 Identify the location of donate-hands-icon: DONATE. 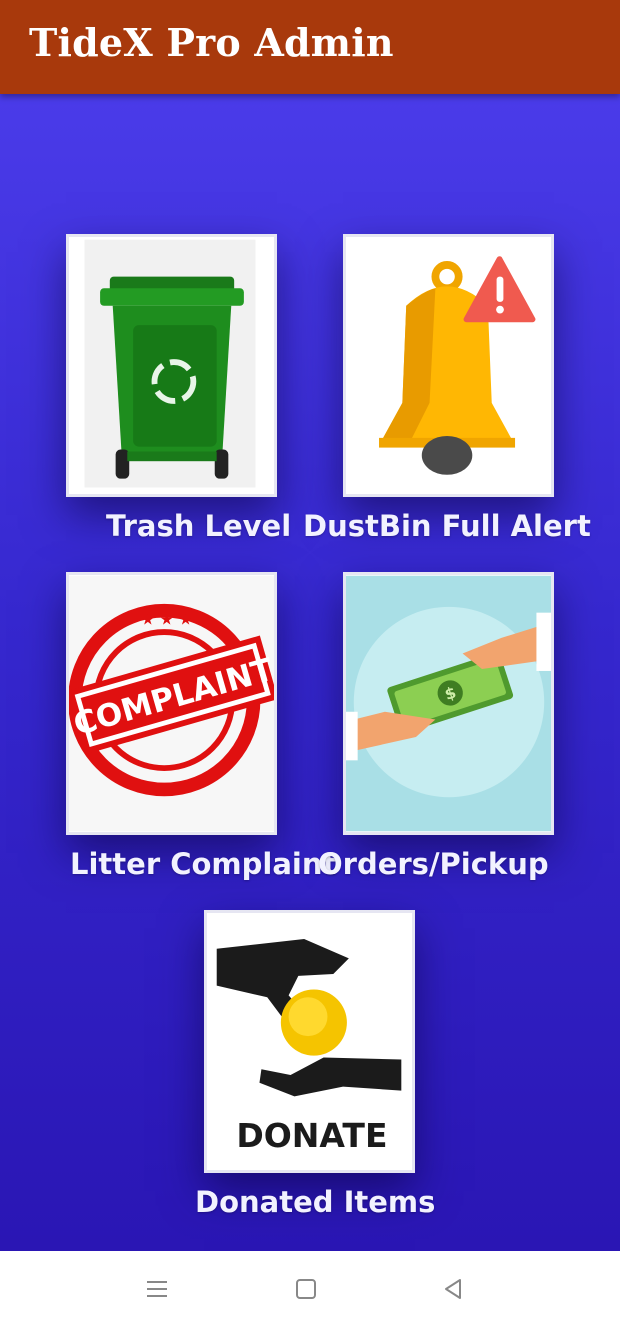
(309, 1041).